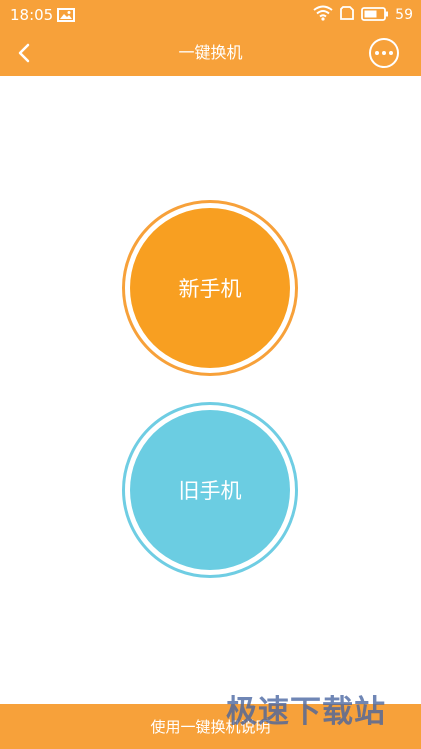 Image resolution: width=421 pixels, height=749 pixels. I want to click on new-phone-circle: 新手机, so click(210, 288).